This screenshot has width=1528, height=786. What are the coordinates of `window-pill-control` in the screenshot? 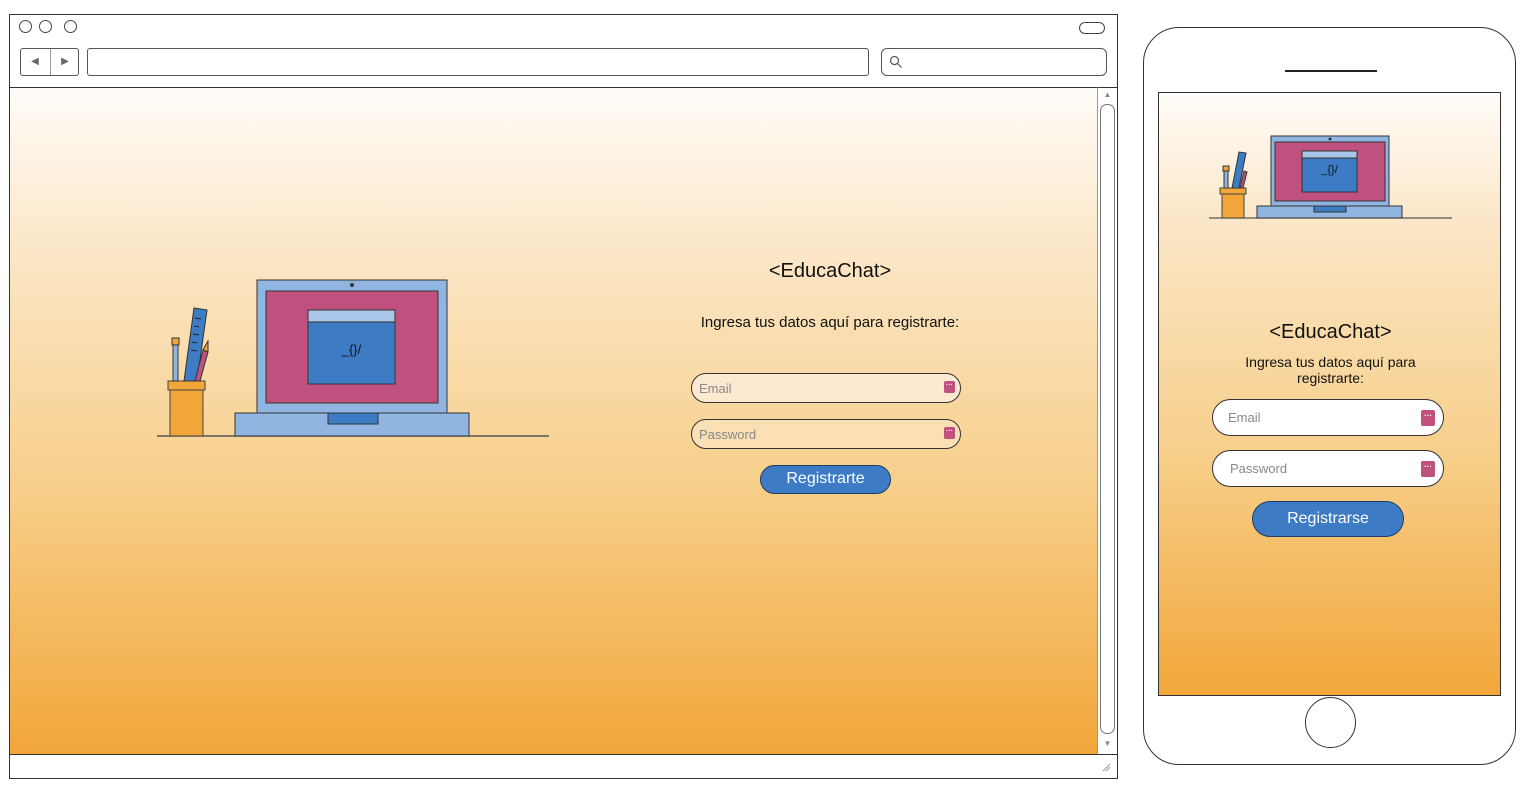 It's located at (1092, 28).